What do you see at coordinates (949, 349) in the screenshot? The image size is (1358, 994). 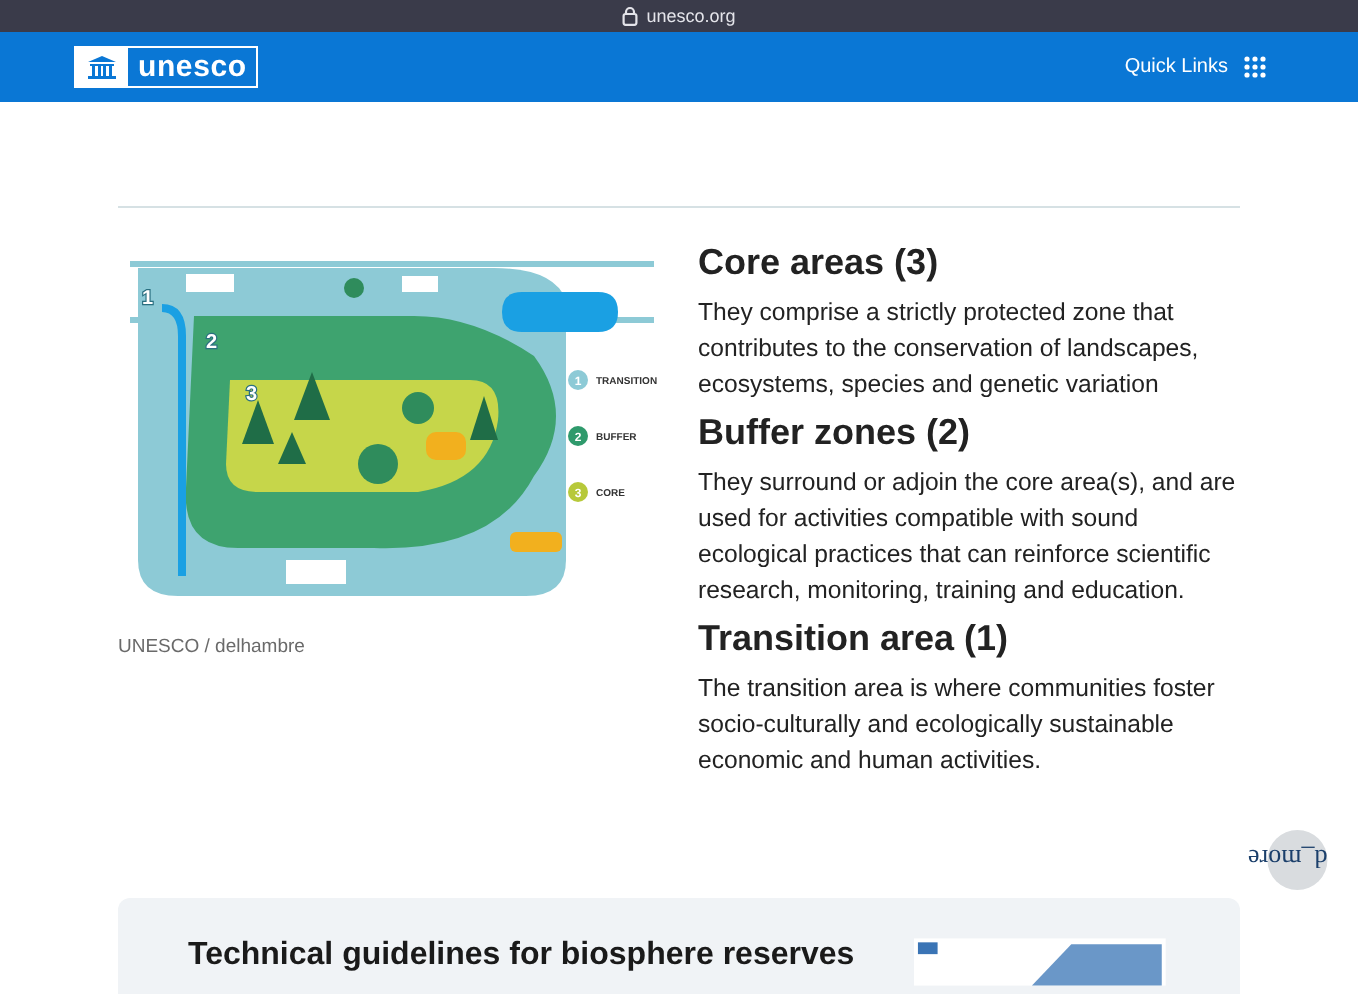 I see `section-text: They comprise a strictly protected zone that contributes to the conservation of landscapes, ecosystems, species and genetic variation` at bounding box center [949, 349].